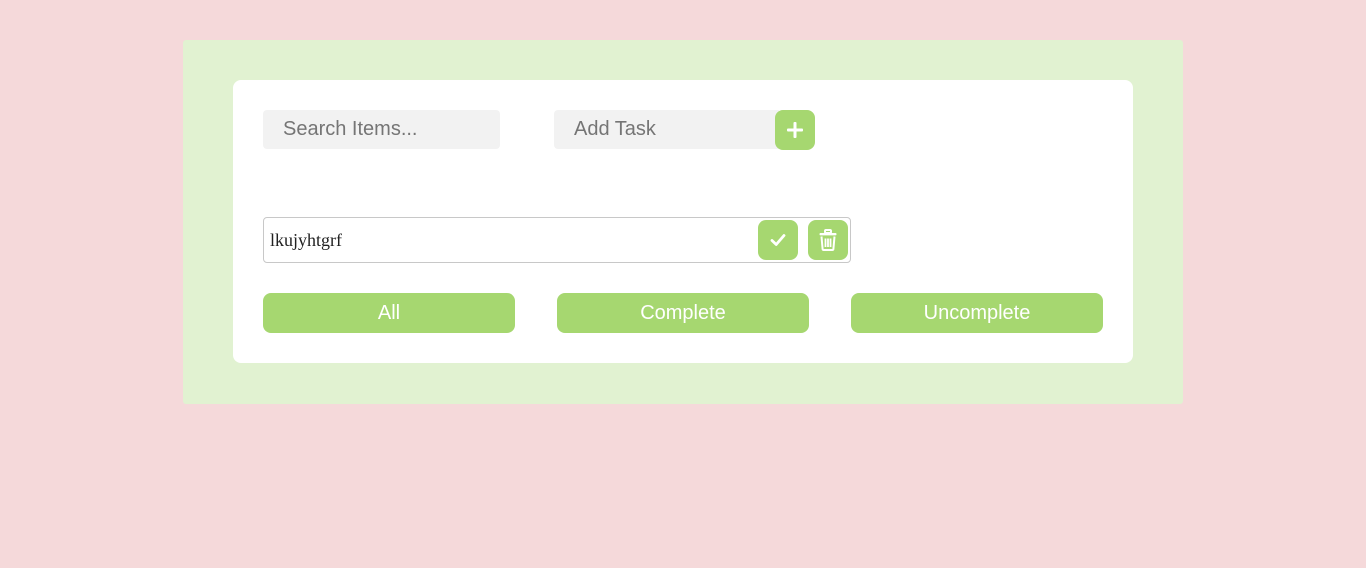  What do you see at coordinates (389, 313) in the screenshot?
I see `filter-all-button: All` at bounding box center [389, 313].